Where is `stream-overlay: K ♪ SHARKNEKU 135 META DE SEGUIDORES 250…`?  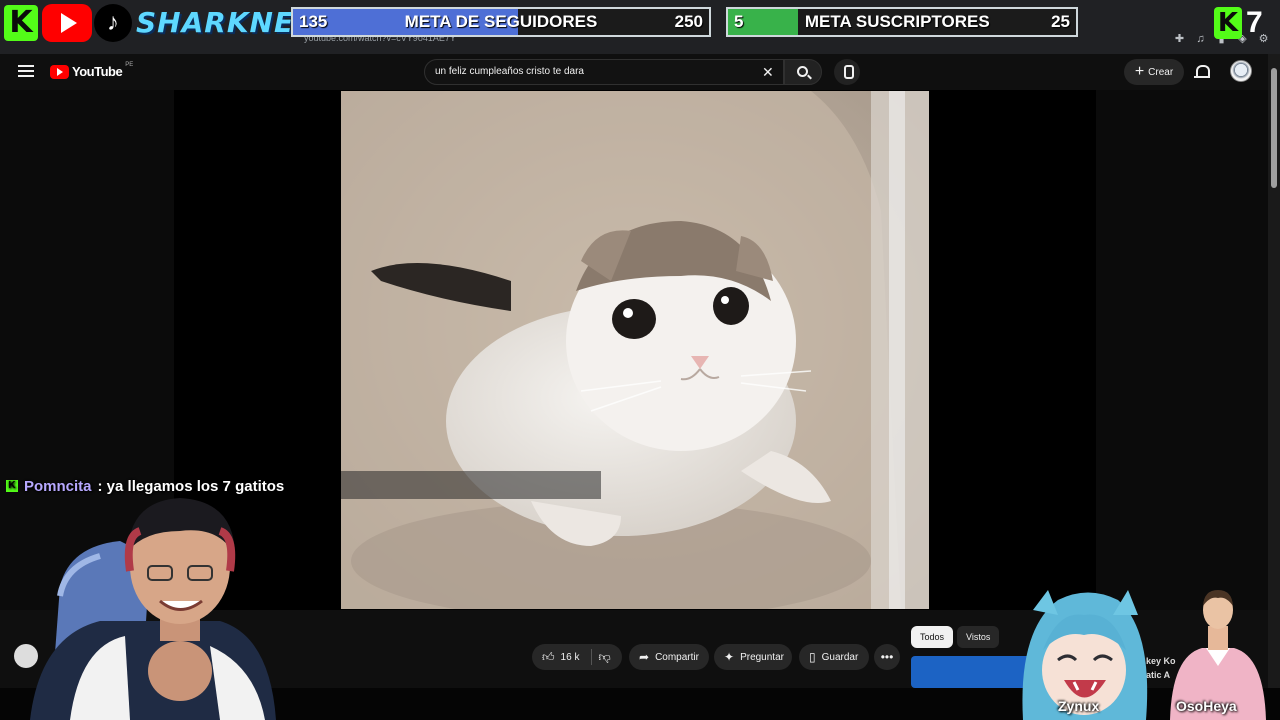 stream-overlay: K ♪ SHARKNEKU 135 META DE SEGUIDORES 250… is located at coordinates (640, 23).